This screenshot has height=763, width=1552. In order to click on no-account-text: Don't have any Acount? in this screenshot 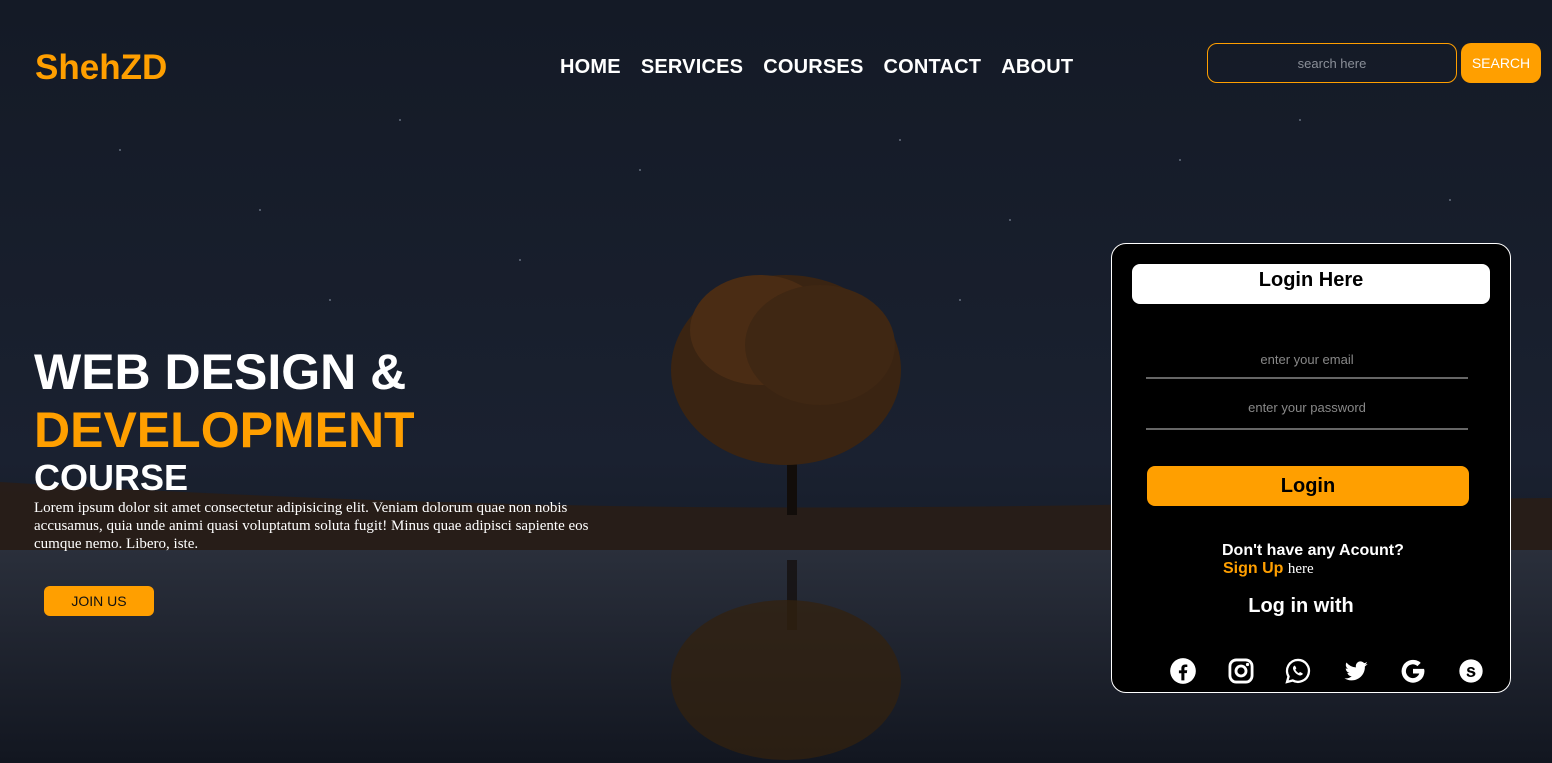, I will do `click(1313, 550)`.